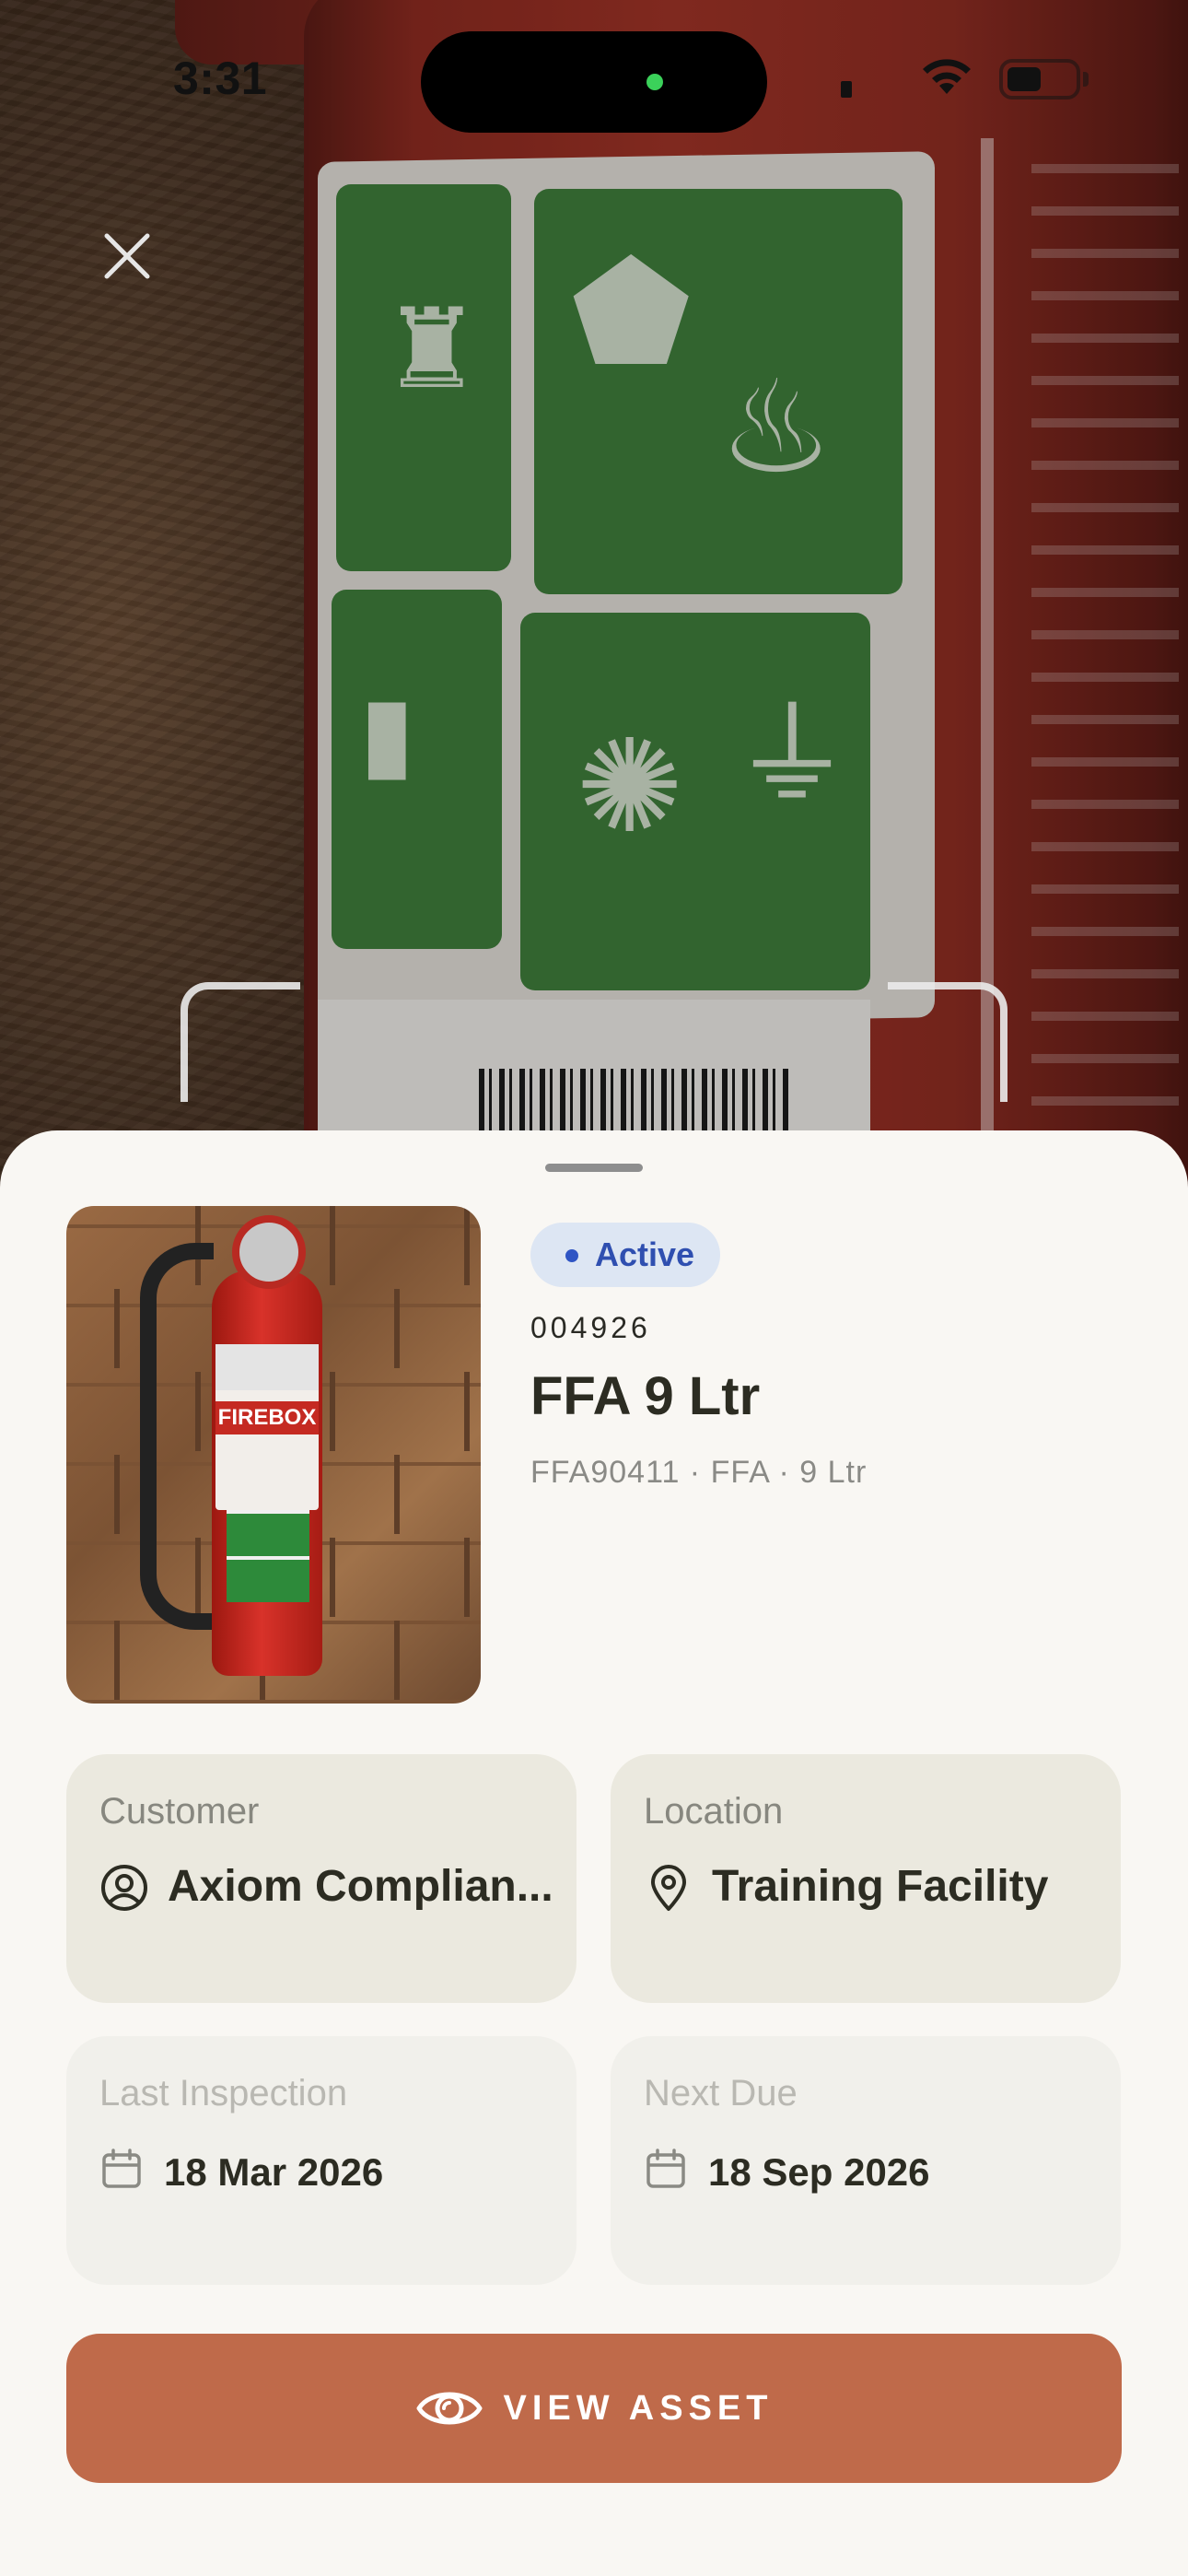 The height and width of the screenshot is (2576, 1188). I want to click on last-inspection-label: Last Inspection, so click(223, 2093).